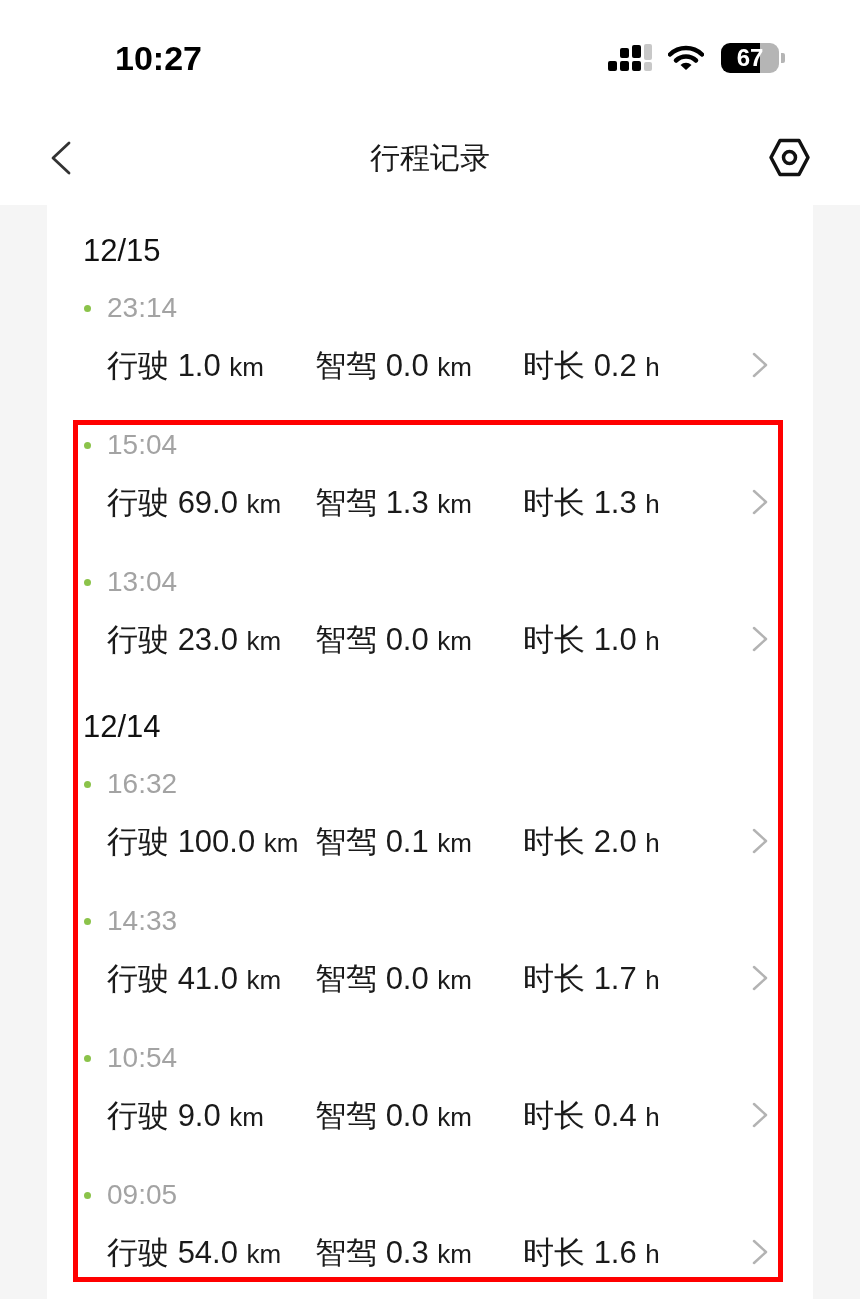 The height and width of the screenshot is (1299, 860). Describe the element at coordinates (142, 784) in the screenshot. I see `trip-time: 16:32` at that location.